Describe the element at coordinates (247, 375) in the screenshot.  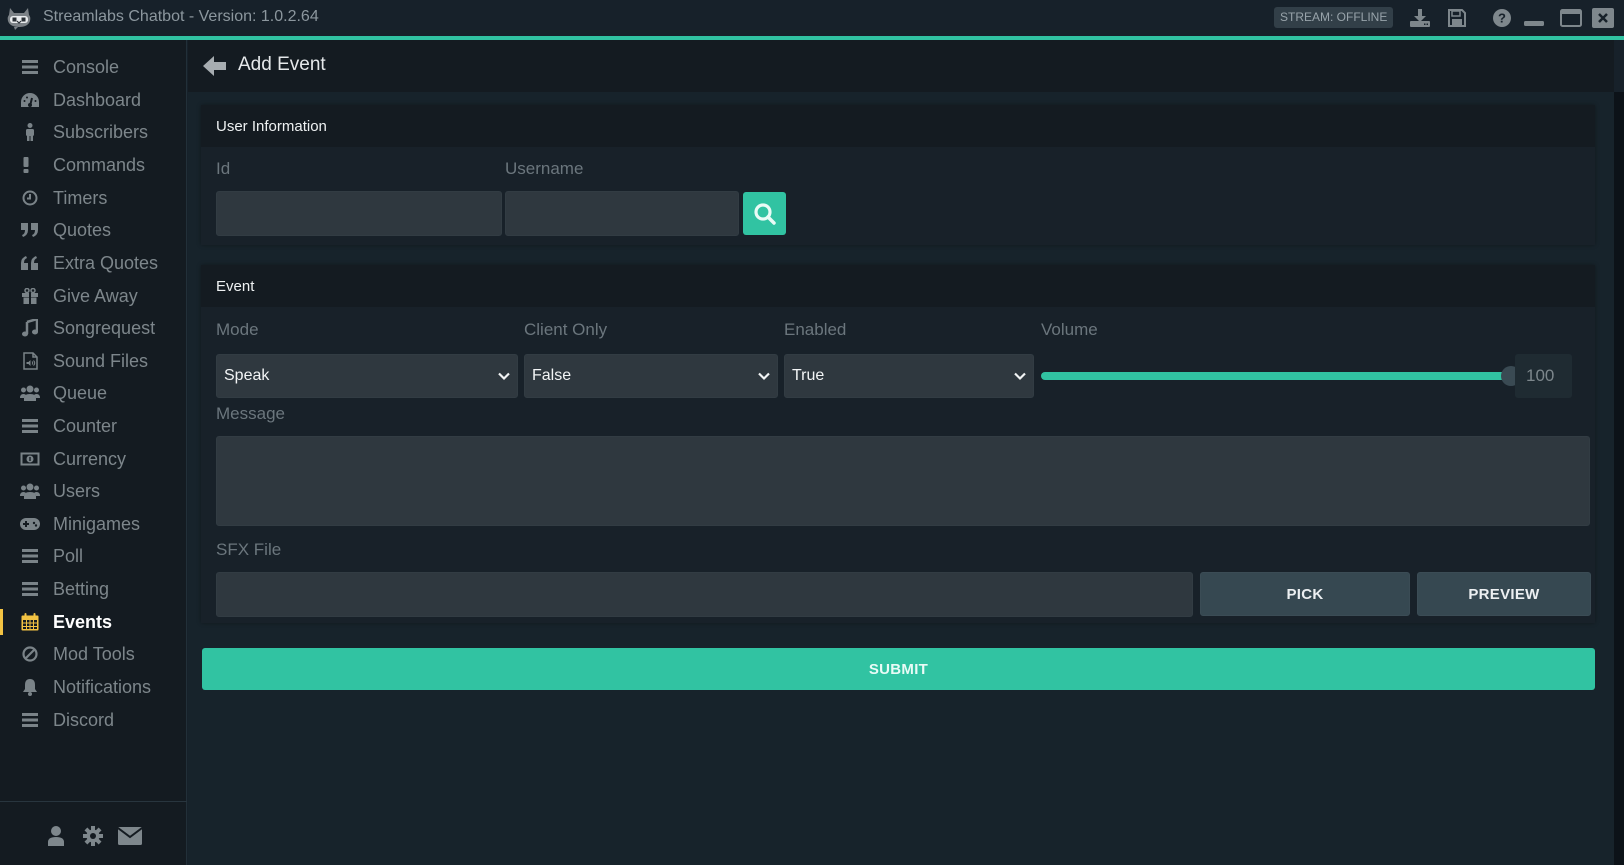
I see `mode-selected-value: Speak` at that location.